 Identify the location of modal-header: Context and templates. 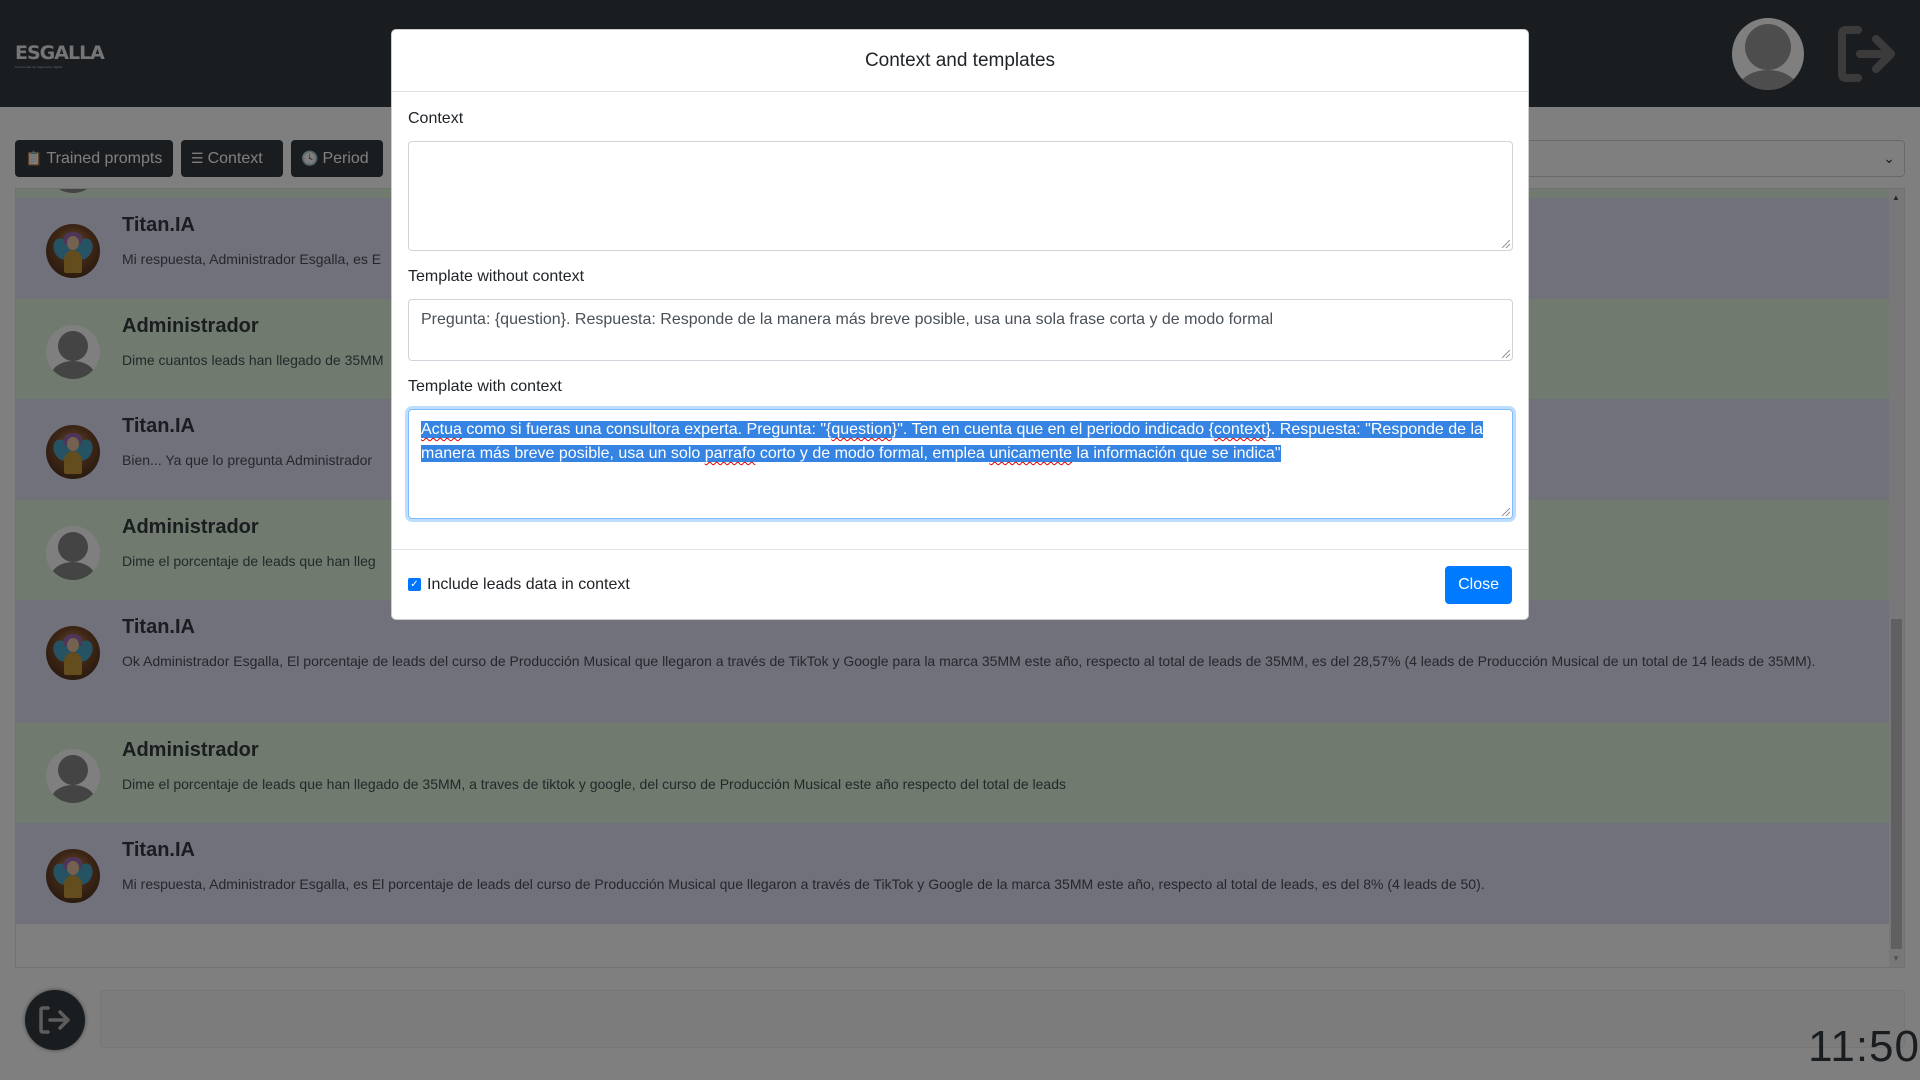
(960, 61).